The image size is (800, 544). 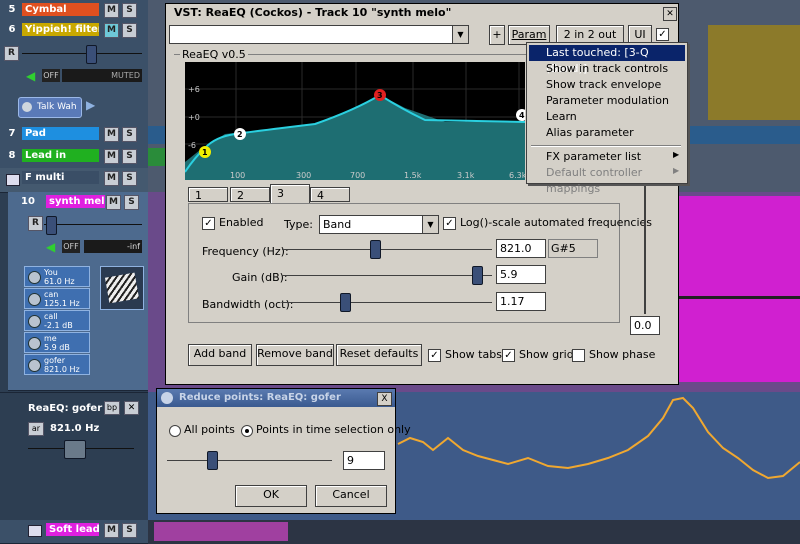 What do you see at coordinates (60, 9) in the screenshot?
I see `track-name: Cymbal` at bounding box center [60, 9].